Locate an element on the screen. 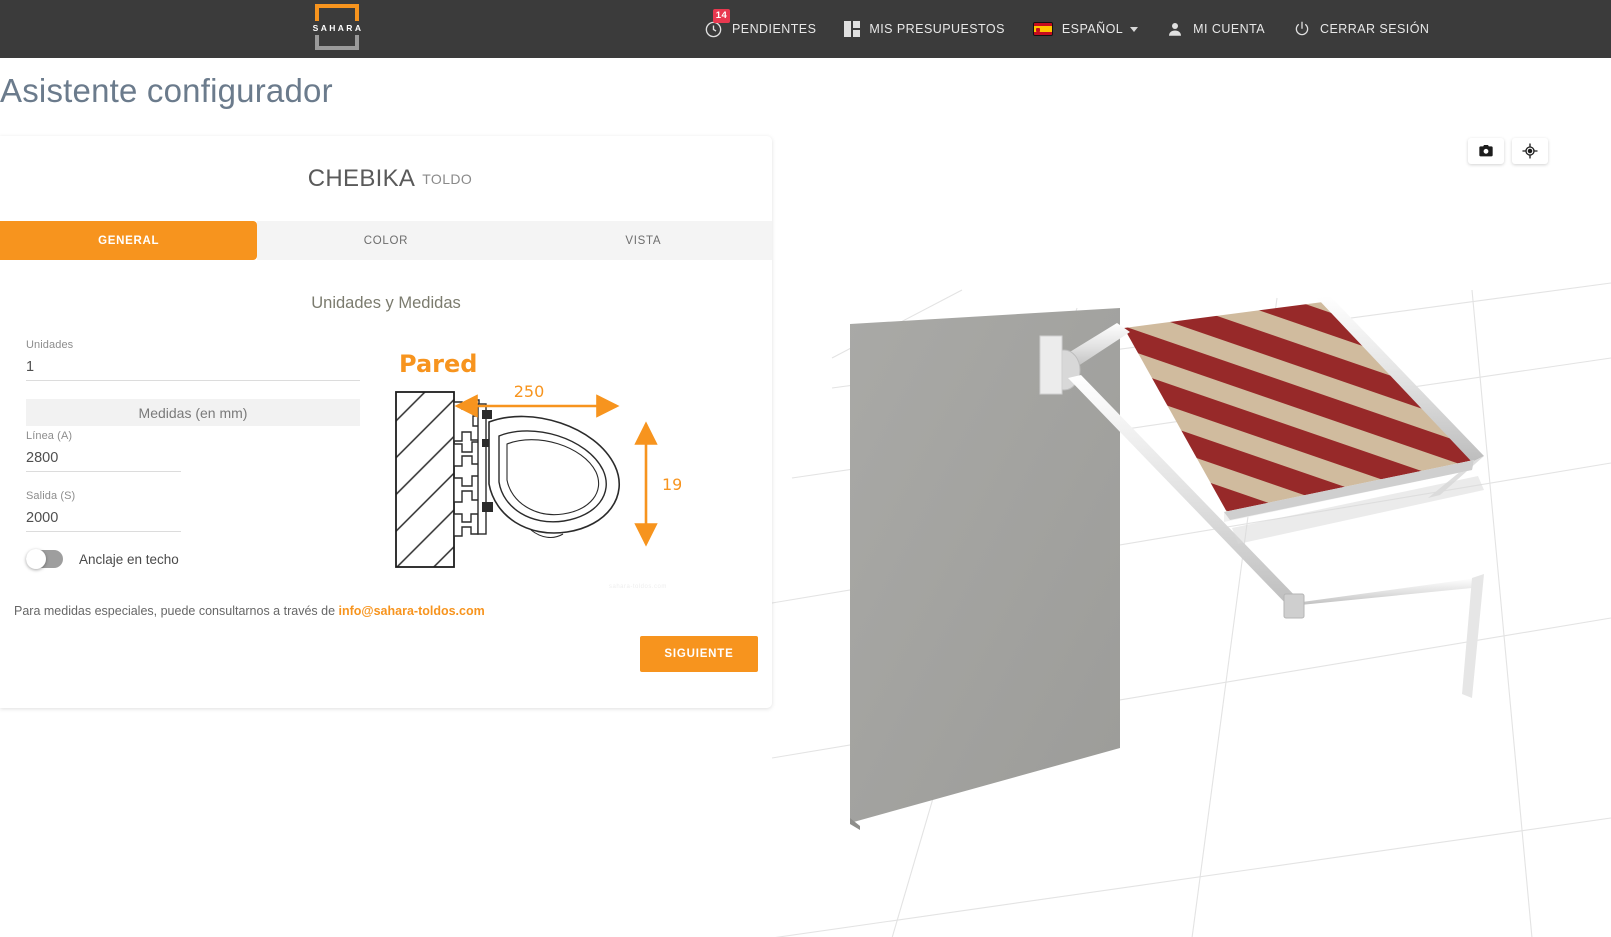 This screenshot has height=937, width=1611. nav-item-mi-cuenta: MI CUENTA is located at coordinates (1215, 29).